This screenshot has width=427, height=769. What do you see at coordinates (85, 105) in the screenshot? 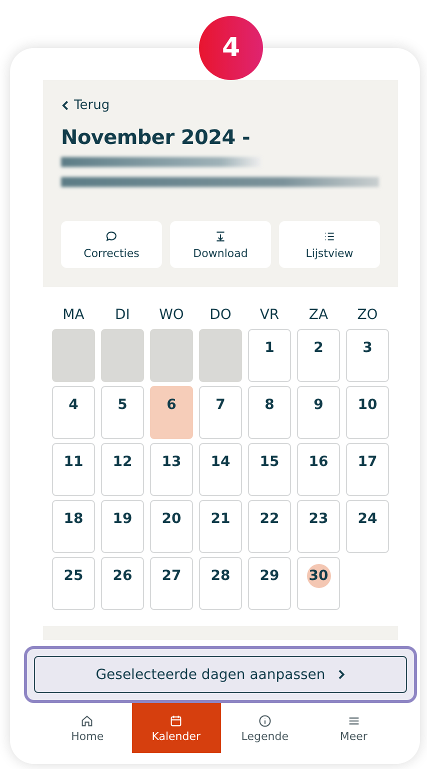
I see `back-link: Terug` at bounding box center [85, 105].